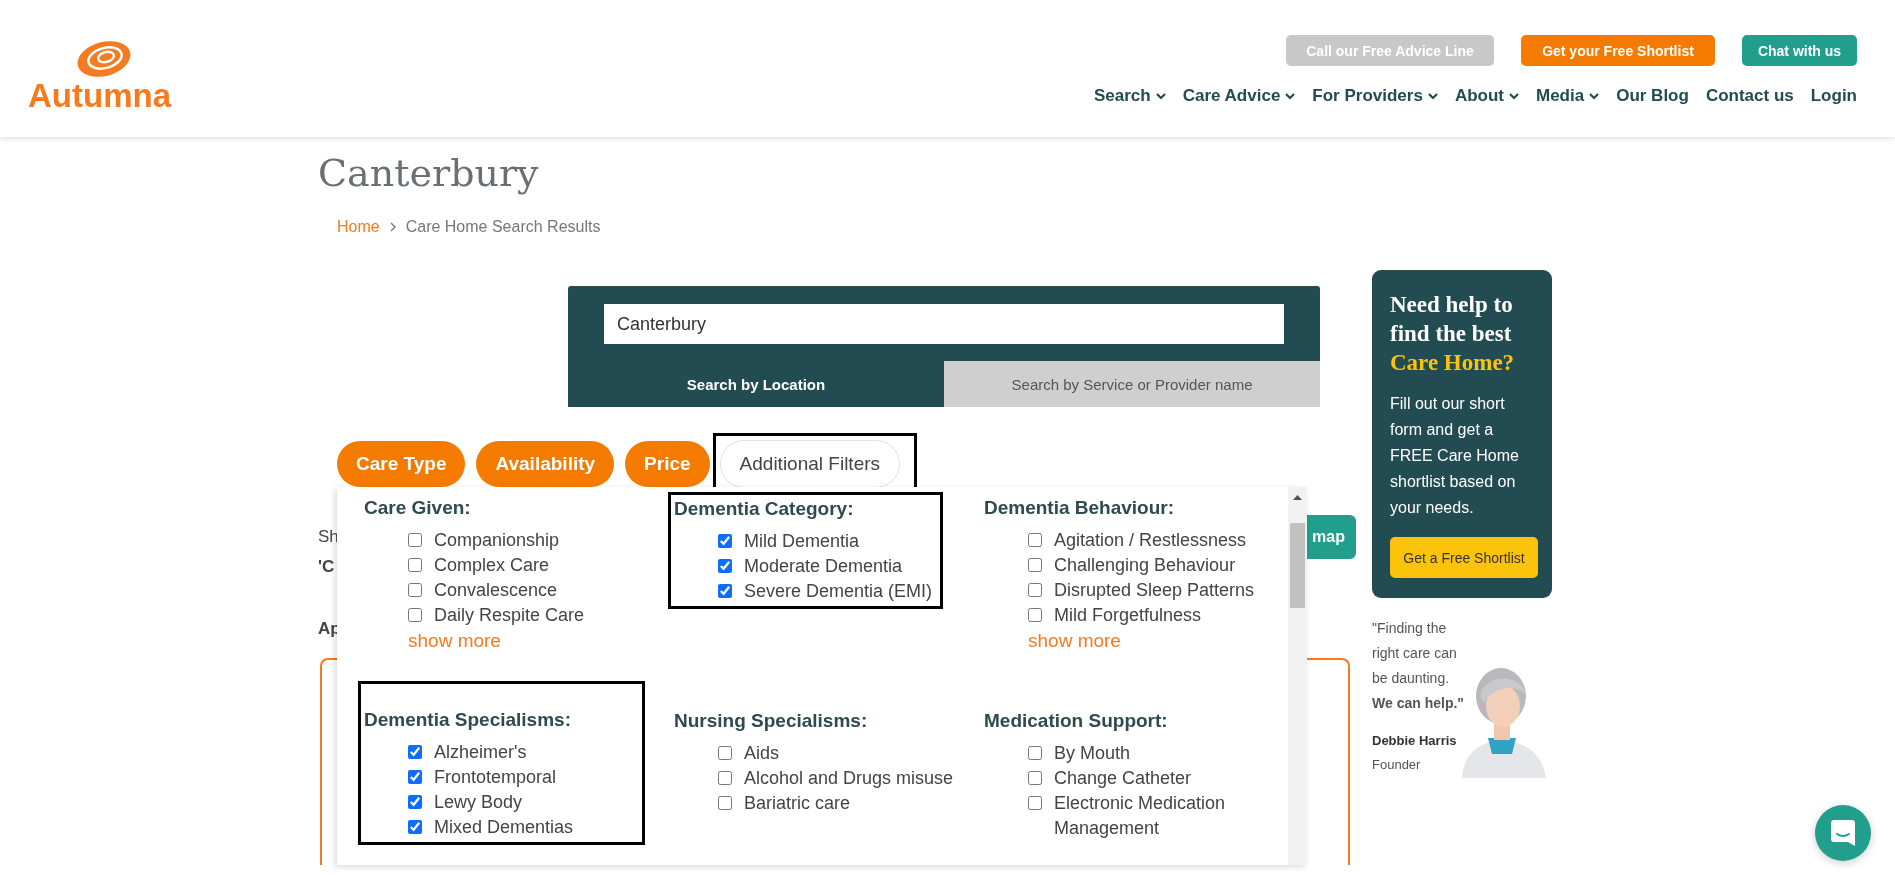 Image resolution: width=1895 pixels, height=875 pixels. I want to click on section-title: Dementia Category:, so click(764, 509).